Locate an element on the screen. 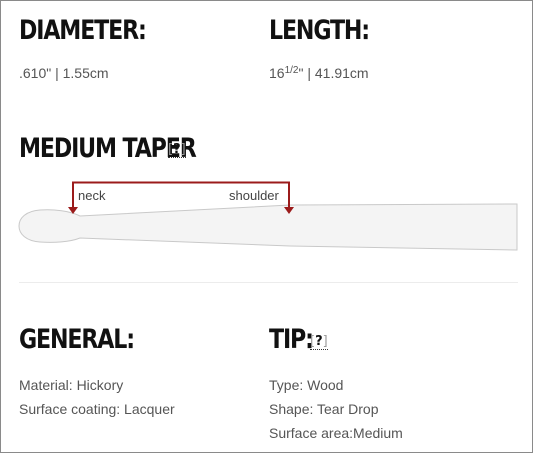 The height and width of the screenshot is (453, 533). tip-help-link: [?] is located at coordinates (319, 342).